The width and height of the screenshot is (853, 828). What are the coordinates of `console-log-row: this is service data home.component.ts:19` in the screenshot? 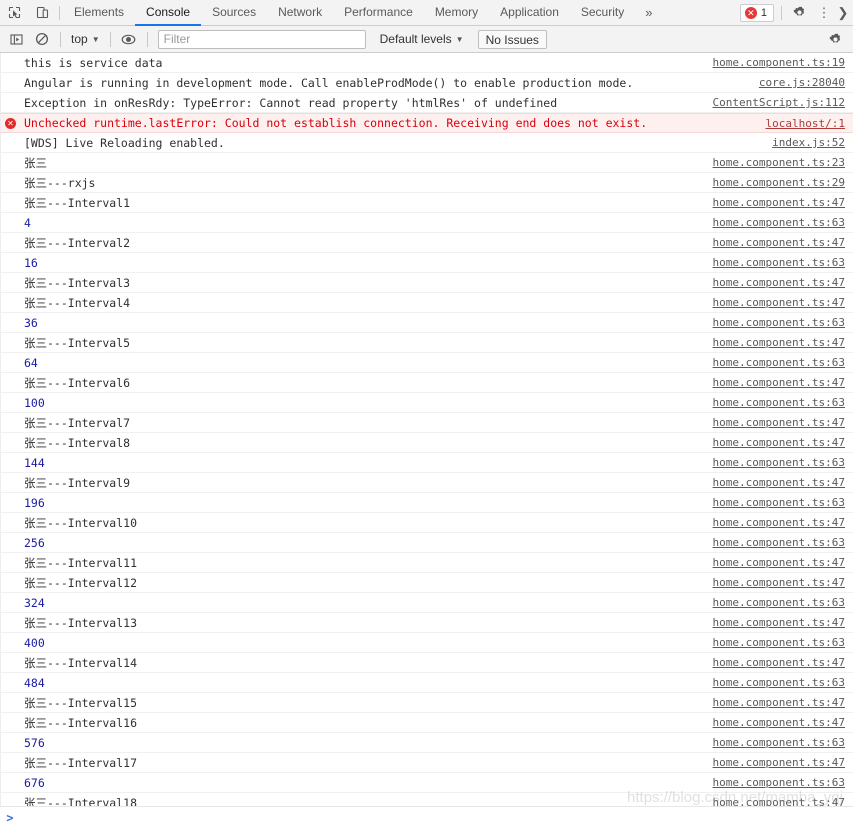 It's located at (426, 63).